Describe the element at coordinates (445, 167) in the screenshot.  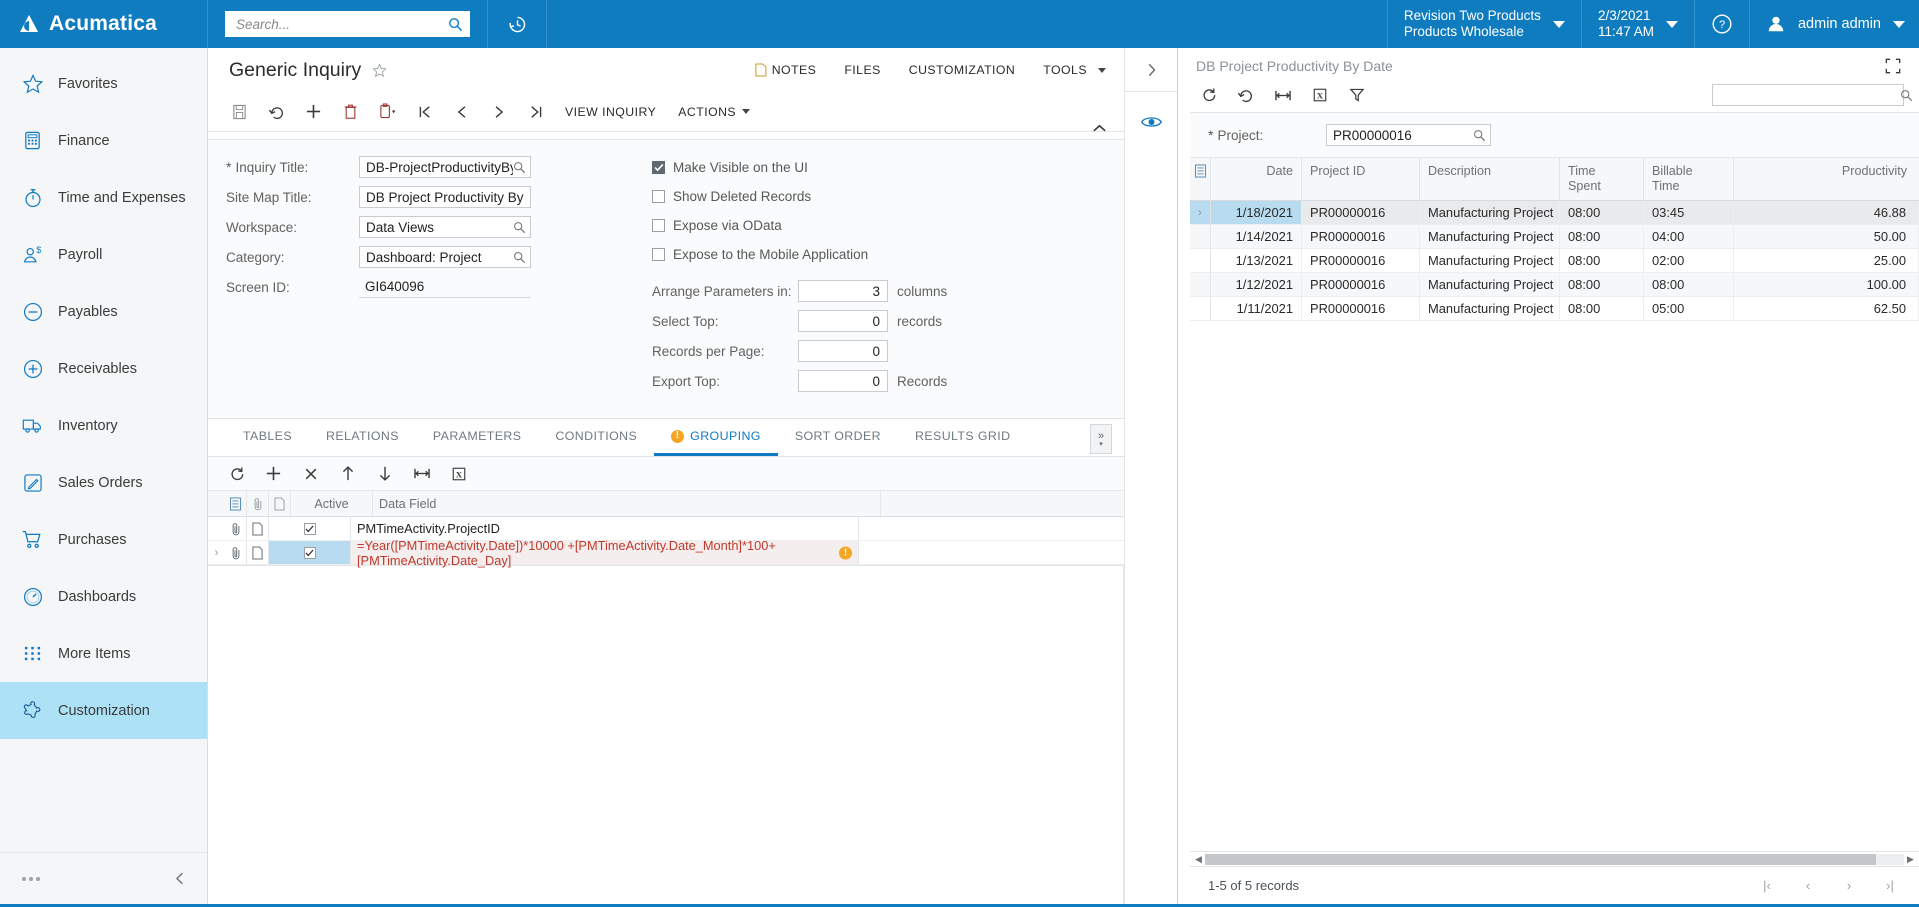
I see `inquiry-title-field: DB-ProjectProductivityByDate` at that location.